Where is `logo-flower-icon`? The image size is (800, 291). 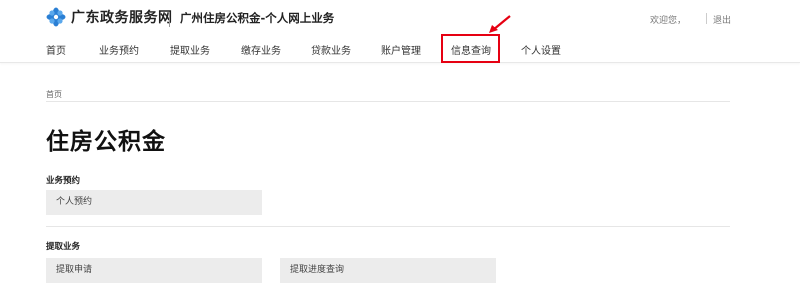
logo-flower-icon is located at coordinates (56, 17).